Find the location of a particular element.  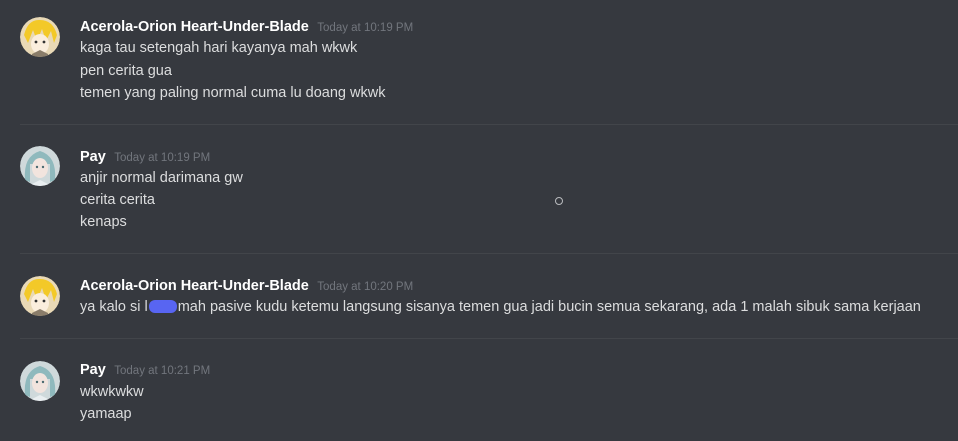

message-header: Pay Today at 10:19 PM is located at coordinates (145, 157).